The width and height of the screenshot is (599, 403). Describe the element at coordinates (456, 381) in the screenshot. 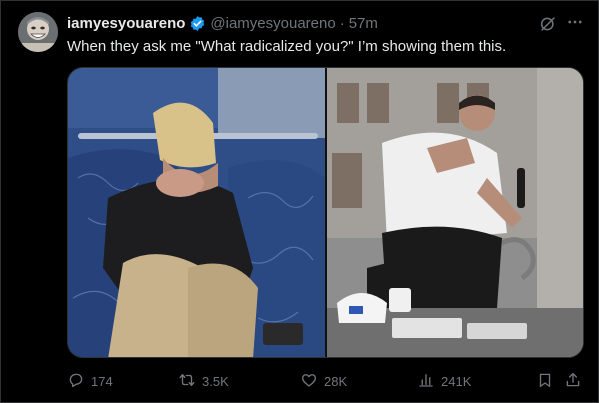

I see `views-count: 241K` at that location.